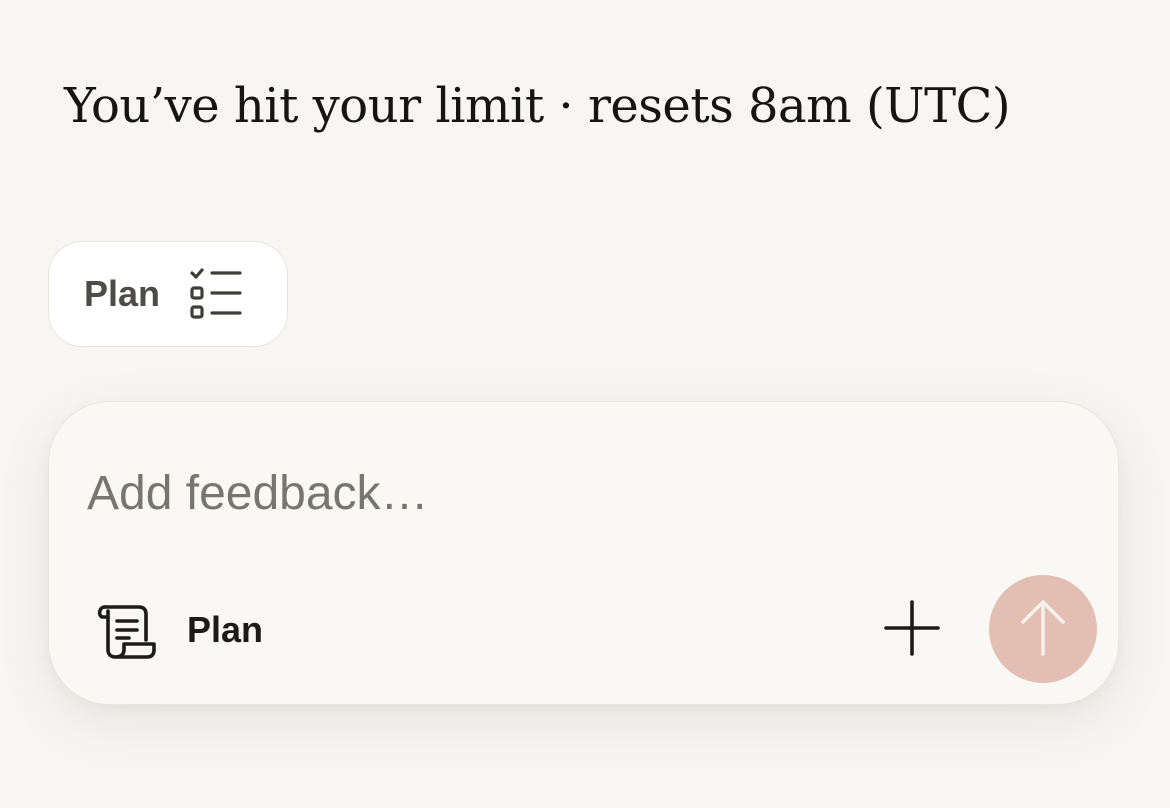 This screenshot has height=808, width=1170. I want to click on plan-chip-label: Plan, so click(122, 293).